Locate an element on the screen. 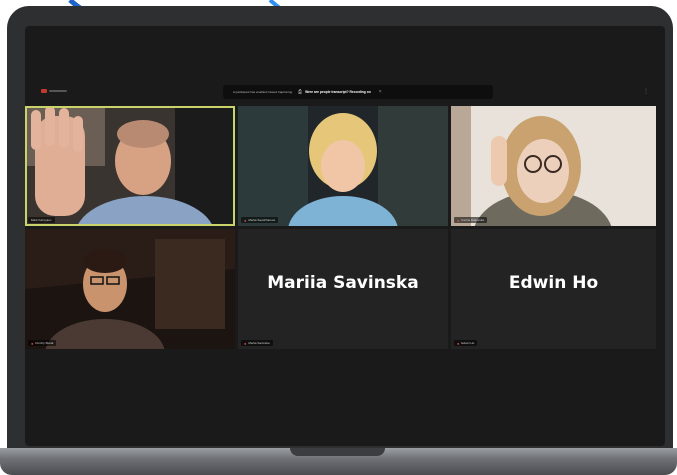  participant-name: Mariia Savinska is located at coordinates (259, 343).